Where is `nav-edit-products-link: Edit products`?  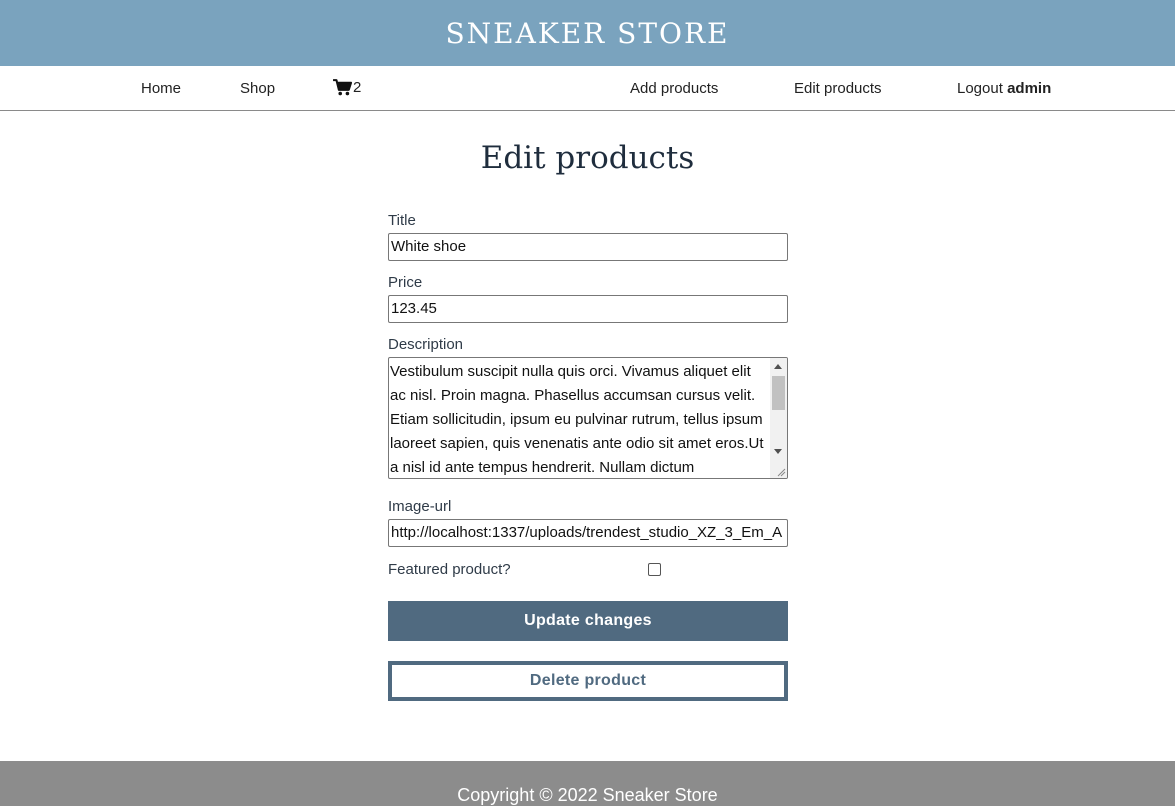 nav-edit-products-link: Edit products is located at coordinates (838, 88).